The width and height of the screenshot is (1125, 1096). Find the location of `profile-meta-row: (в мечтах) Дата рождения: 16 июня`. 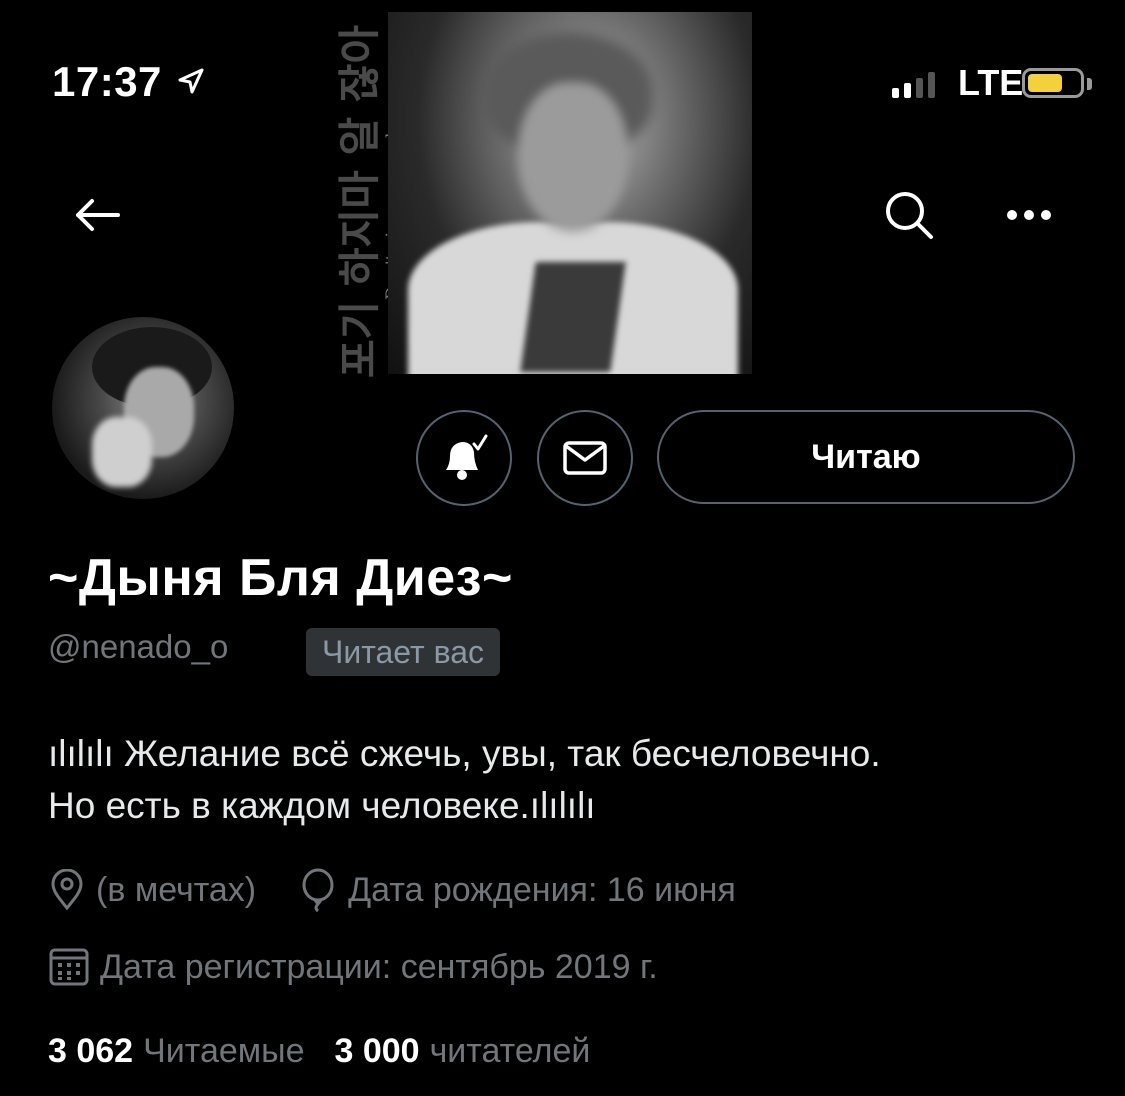

profile-meta-row: (в мечтах) Дата рождения: 16 июня is located at coordinates (413, 890).